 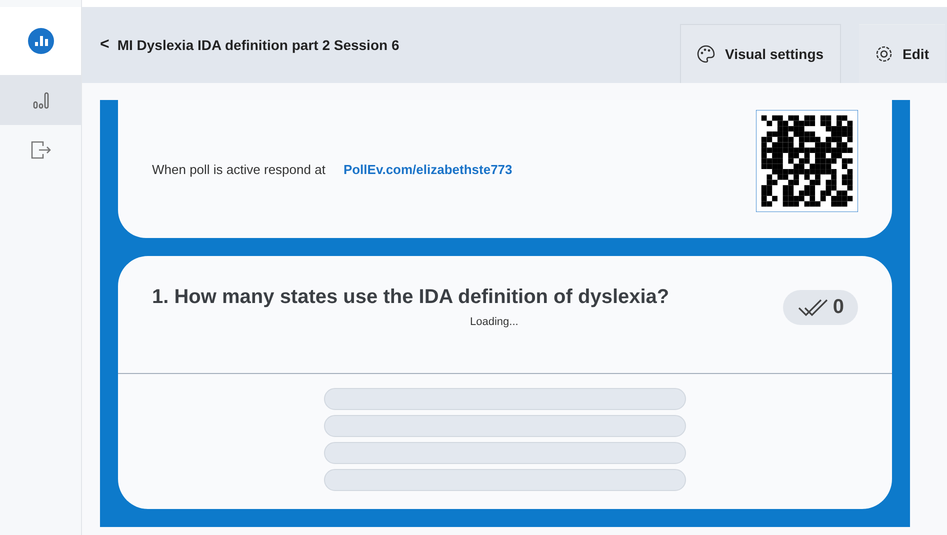 I want to click on presentation-title: MI Dyslexia IDA definition part 2 Session 6, so click(x=258, y=45).